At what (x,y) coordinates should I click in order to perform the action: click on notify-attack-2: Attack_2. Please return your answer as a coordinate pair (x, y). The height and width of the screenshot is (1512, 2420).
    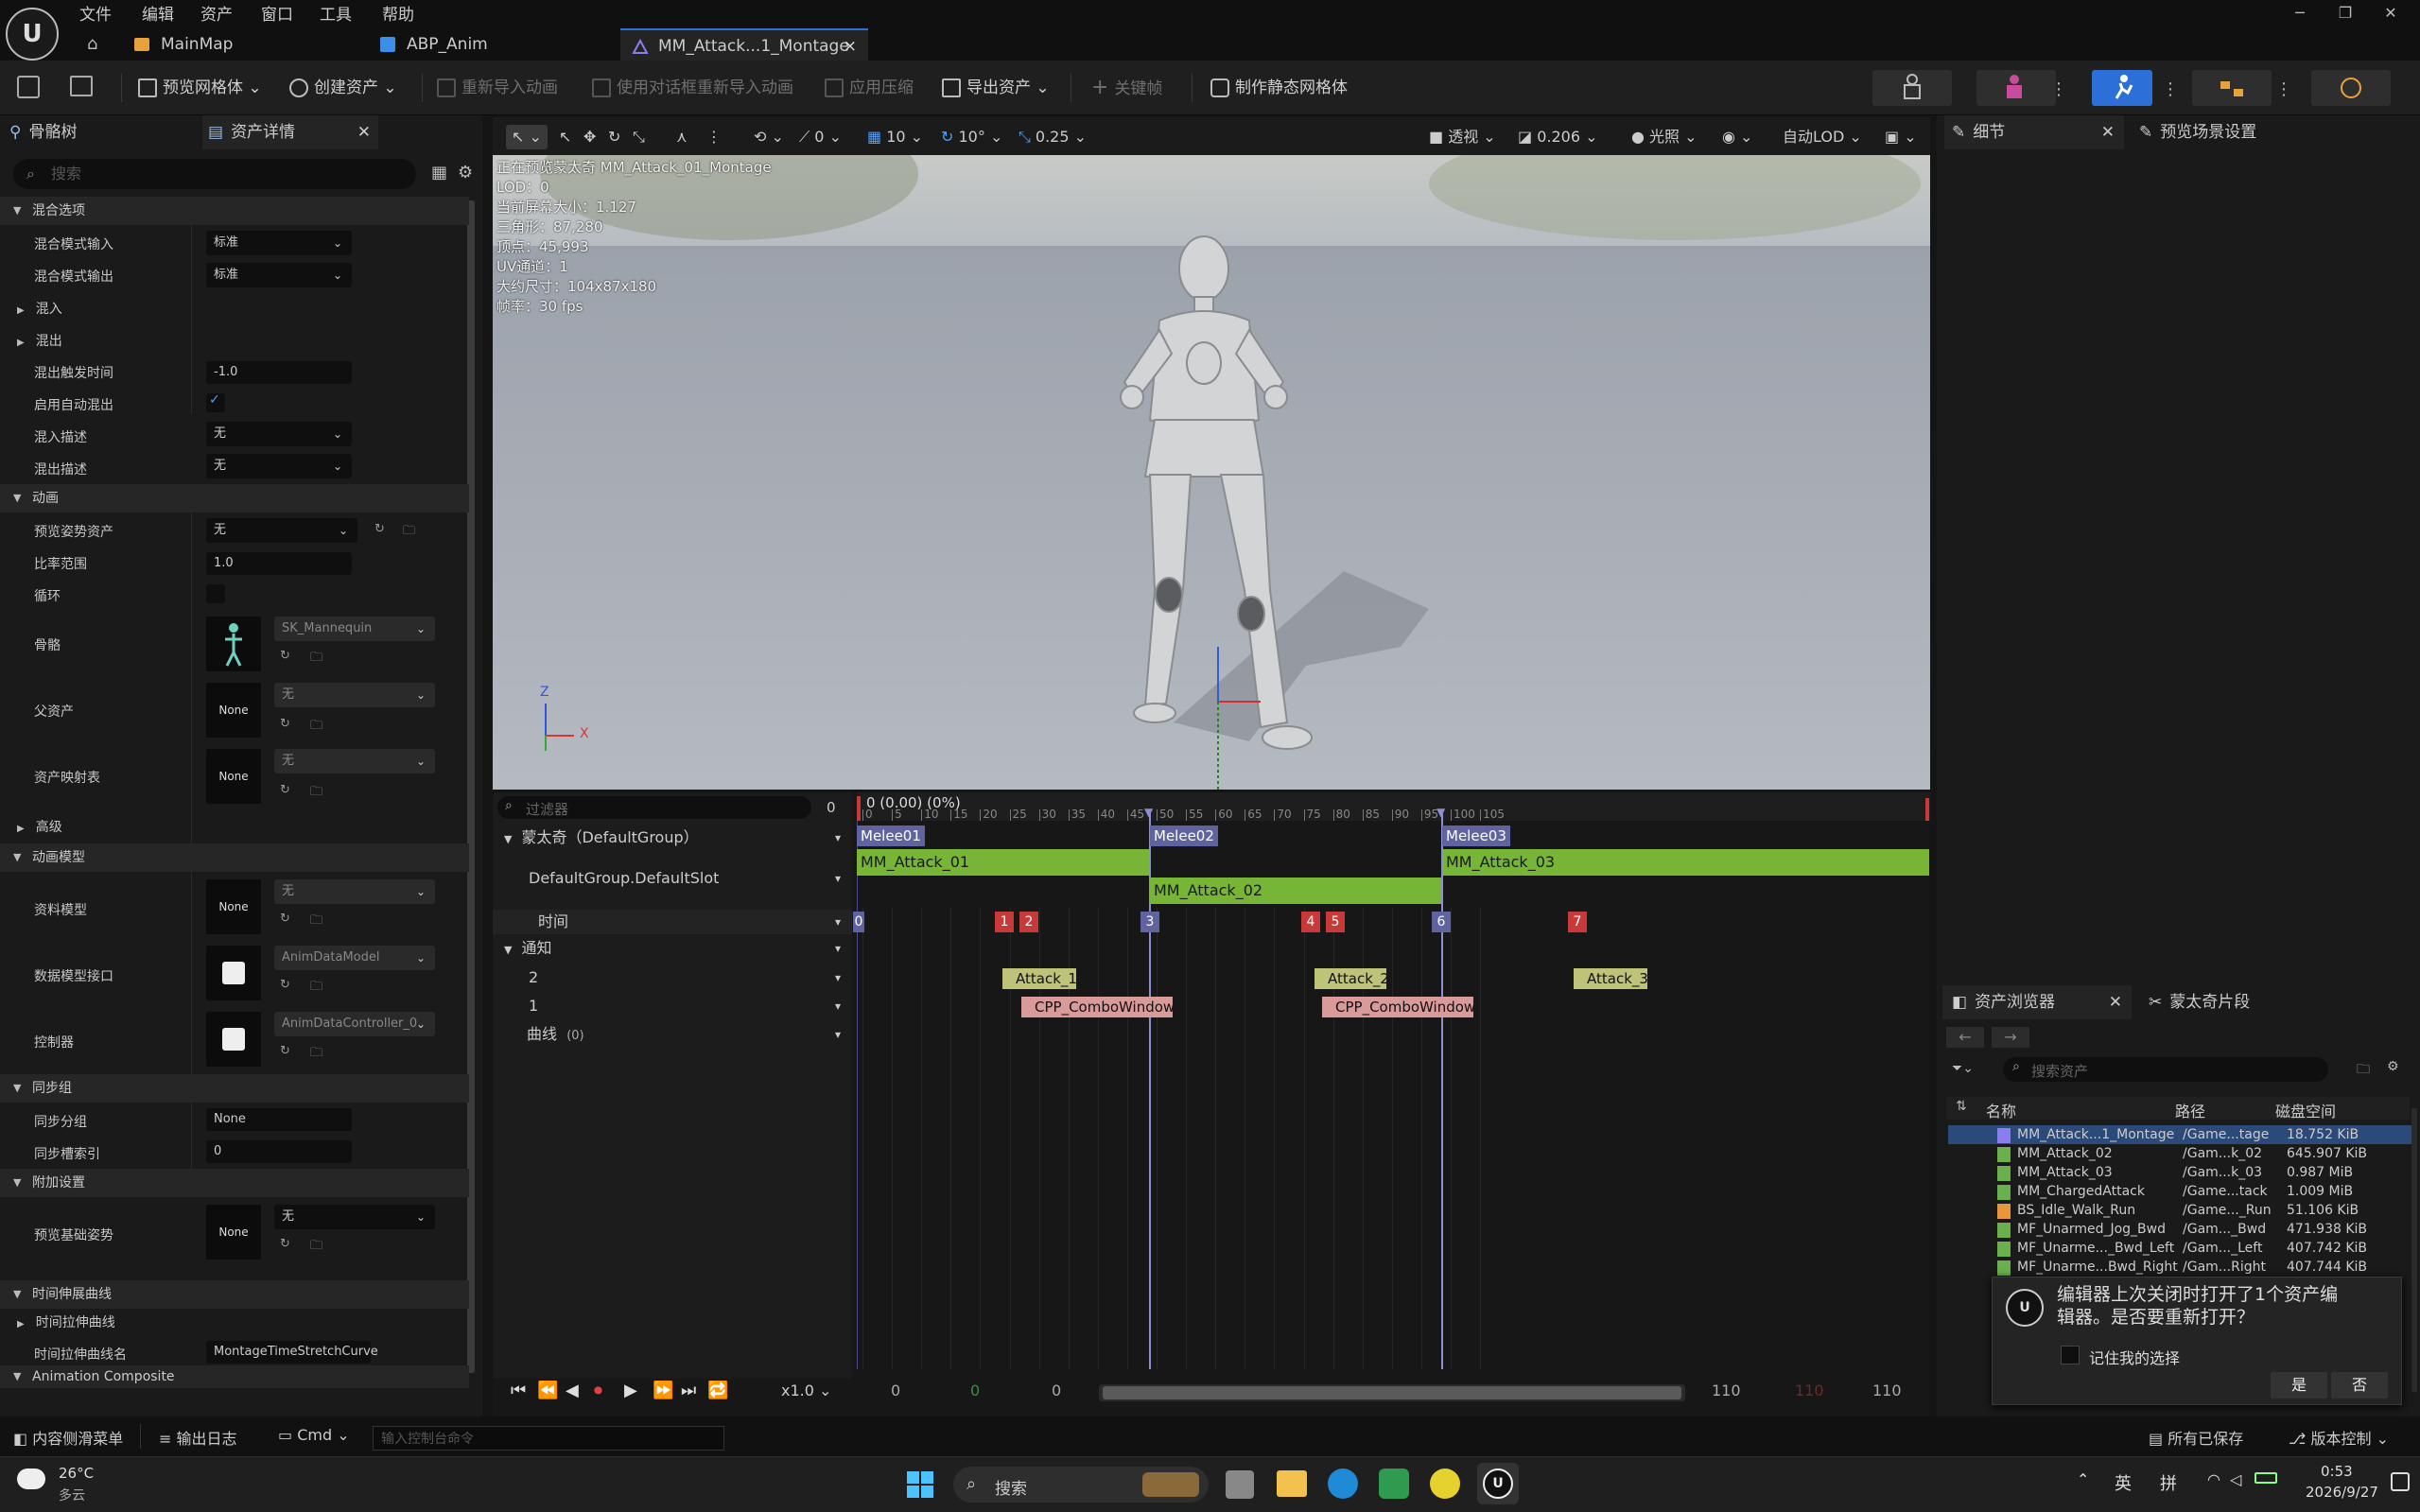
    Looking at the image, I should click on (1350, 978).